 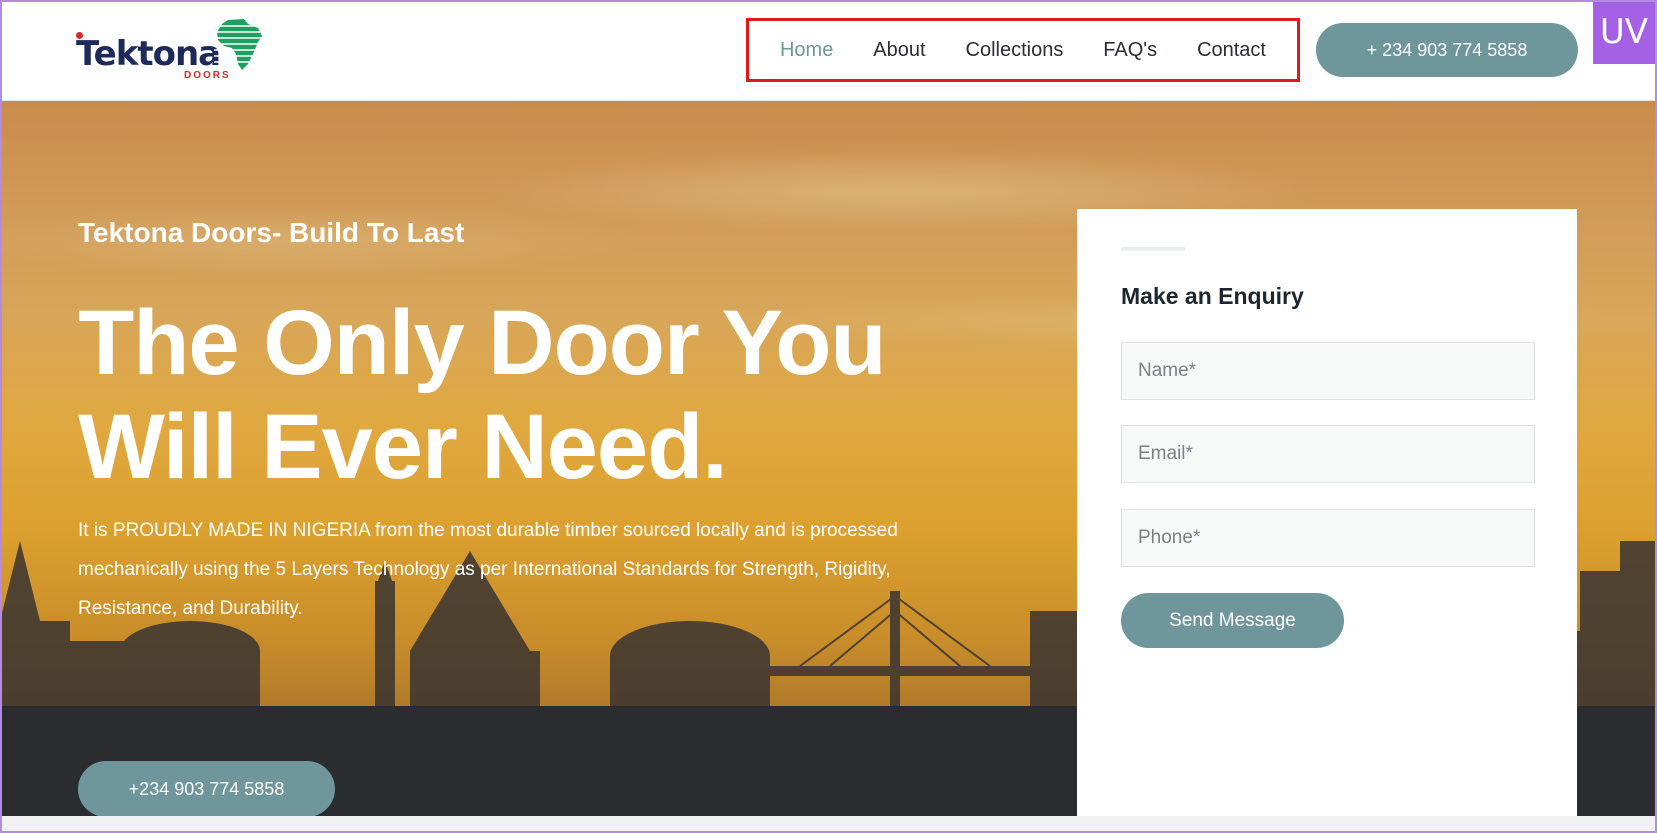 I want to click on enquiry-accent-bar, so click(x=1153, y=249).